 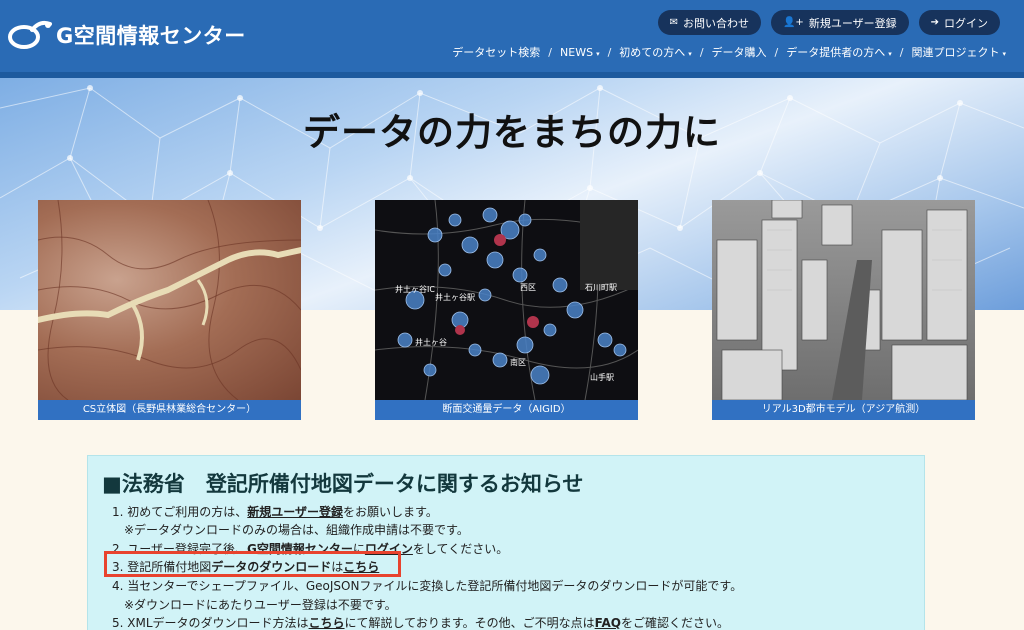 What do you see at coordinates (295, 512) in the screenshot?
I see `new-user-registration-link: 新規ユーザー登録` at bounding box center [295, 512].